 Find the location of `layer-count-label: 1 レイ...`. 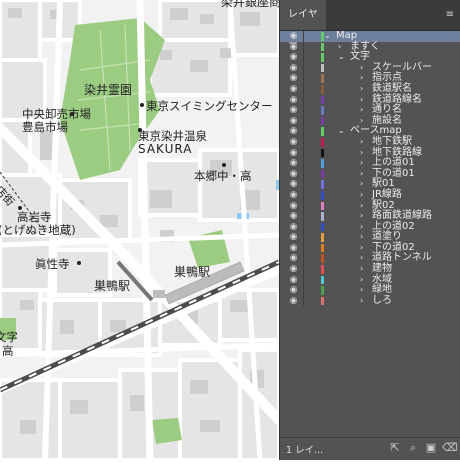

layer-count-label: 1 レイ... is located at coordinates (305, 450).